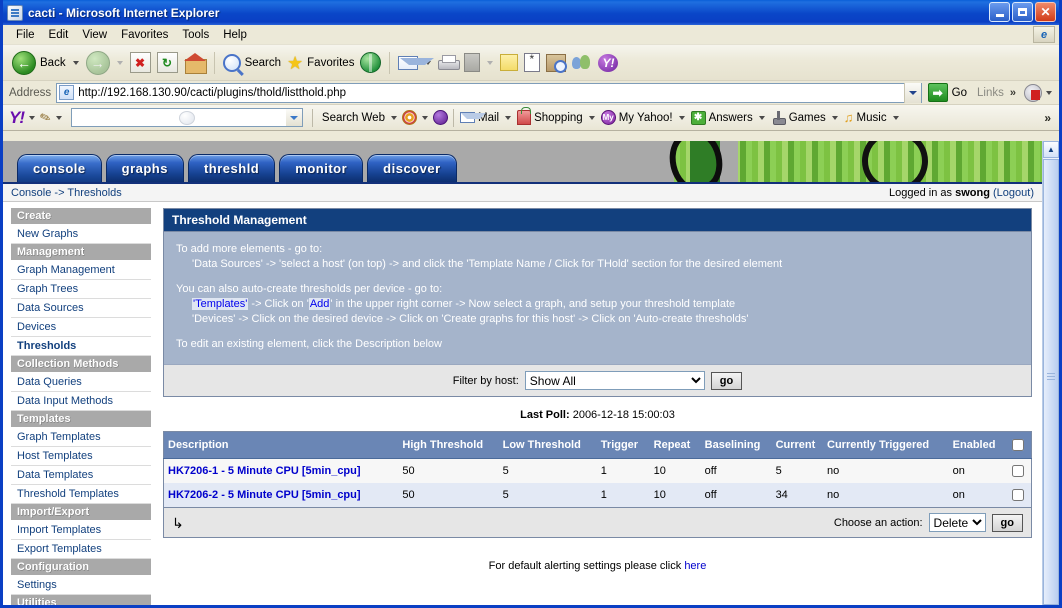 Image resolution: width=1062 pixels, height=608 pixels. Describe the element at coordinates (509, 63) in the screenshot. I see `notes-button` at that location.